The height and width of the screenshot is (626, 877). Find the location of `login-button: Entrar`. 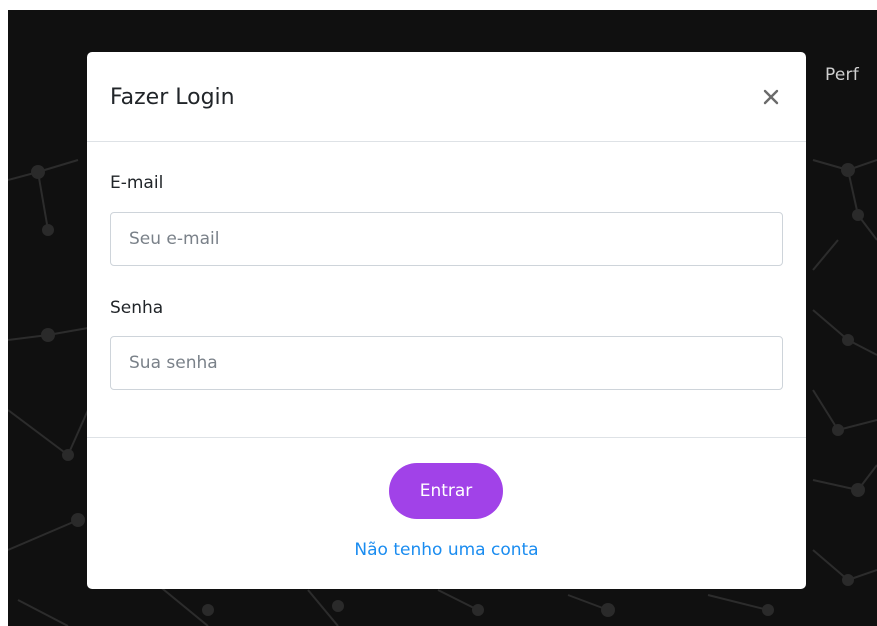

login-button: Entrar is located at coordinates (446, 491).